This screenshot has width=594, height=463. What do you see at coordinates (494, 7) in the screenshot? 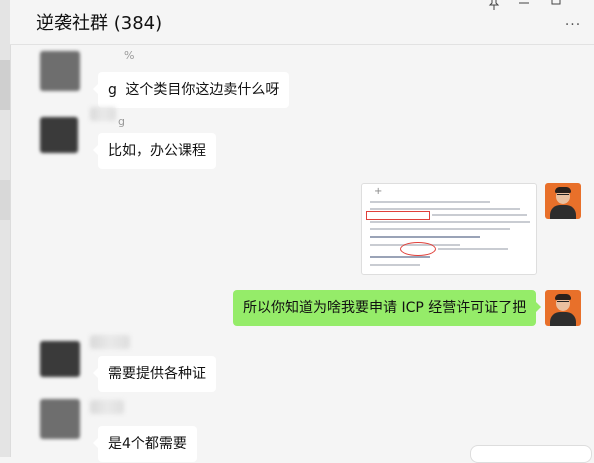
I see `pin-icon` at bounding box center [494, 7].